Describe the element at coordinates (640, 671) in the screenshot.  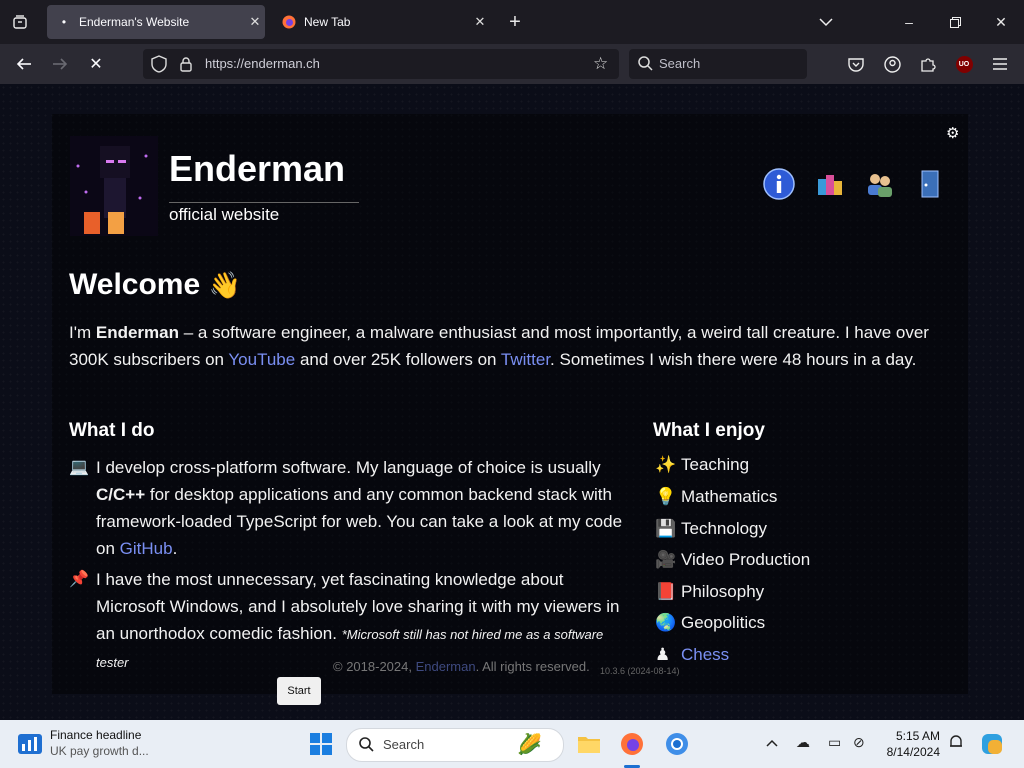
I see `version-label: 10.3.6 (2024-08-14)` at that location.